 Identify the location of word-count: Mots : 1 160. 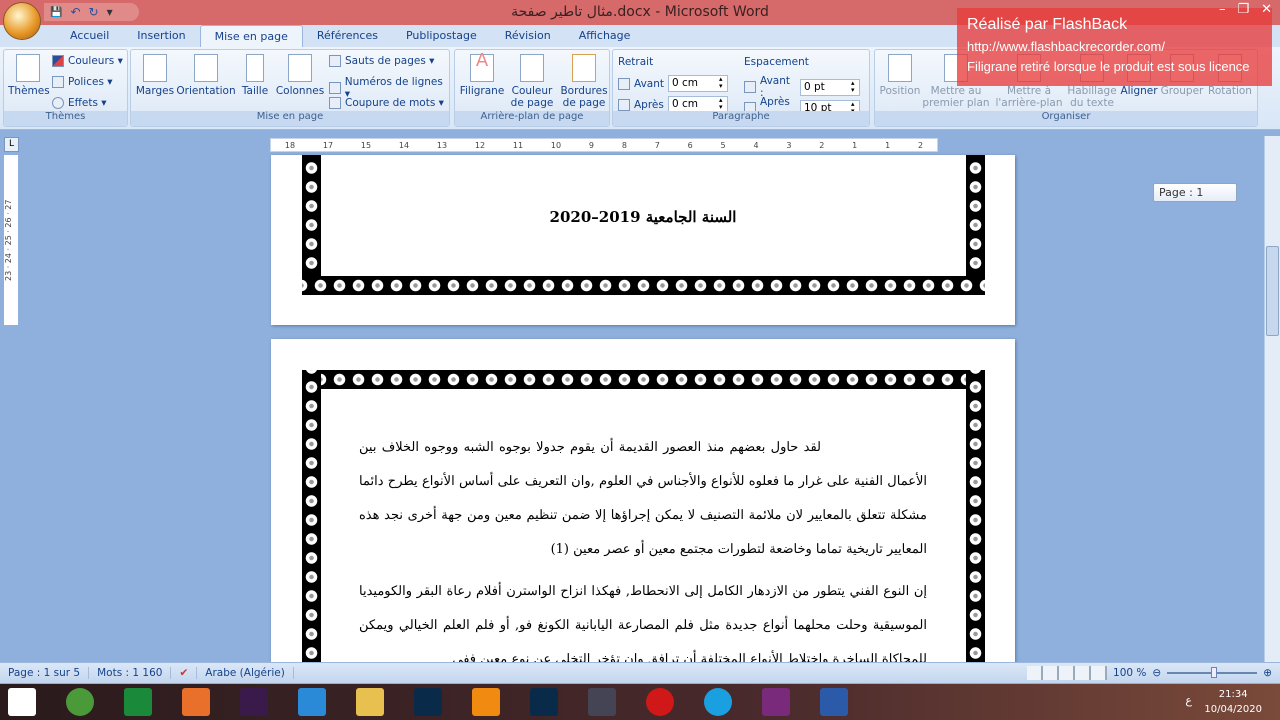
(130, 673).